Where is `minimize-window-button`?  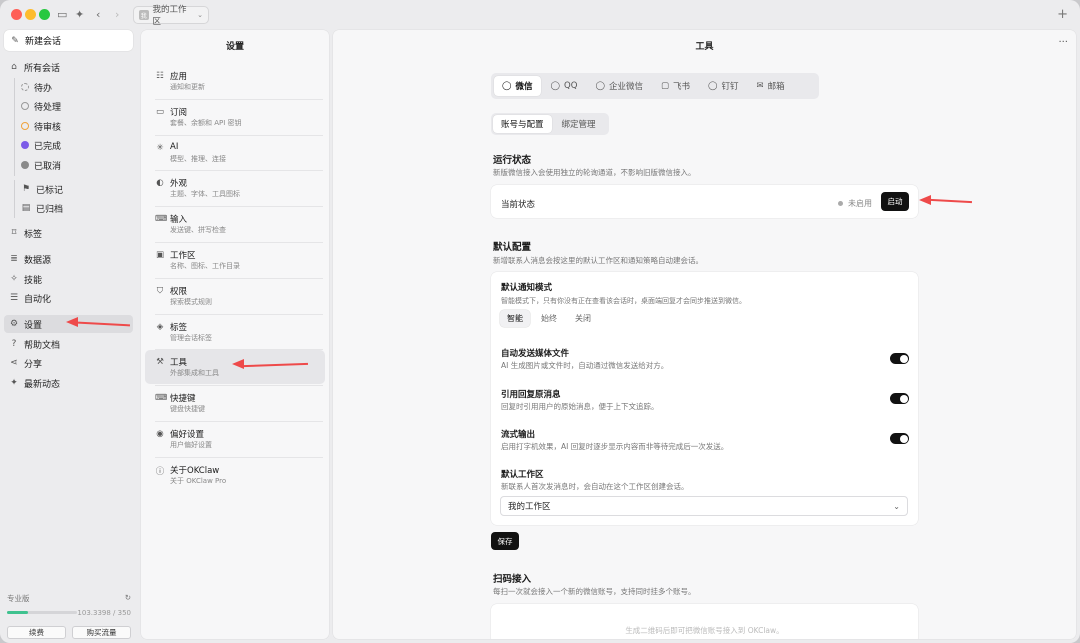
minimize-window-button is located at coordinates (30, 14).